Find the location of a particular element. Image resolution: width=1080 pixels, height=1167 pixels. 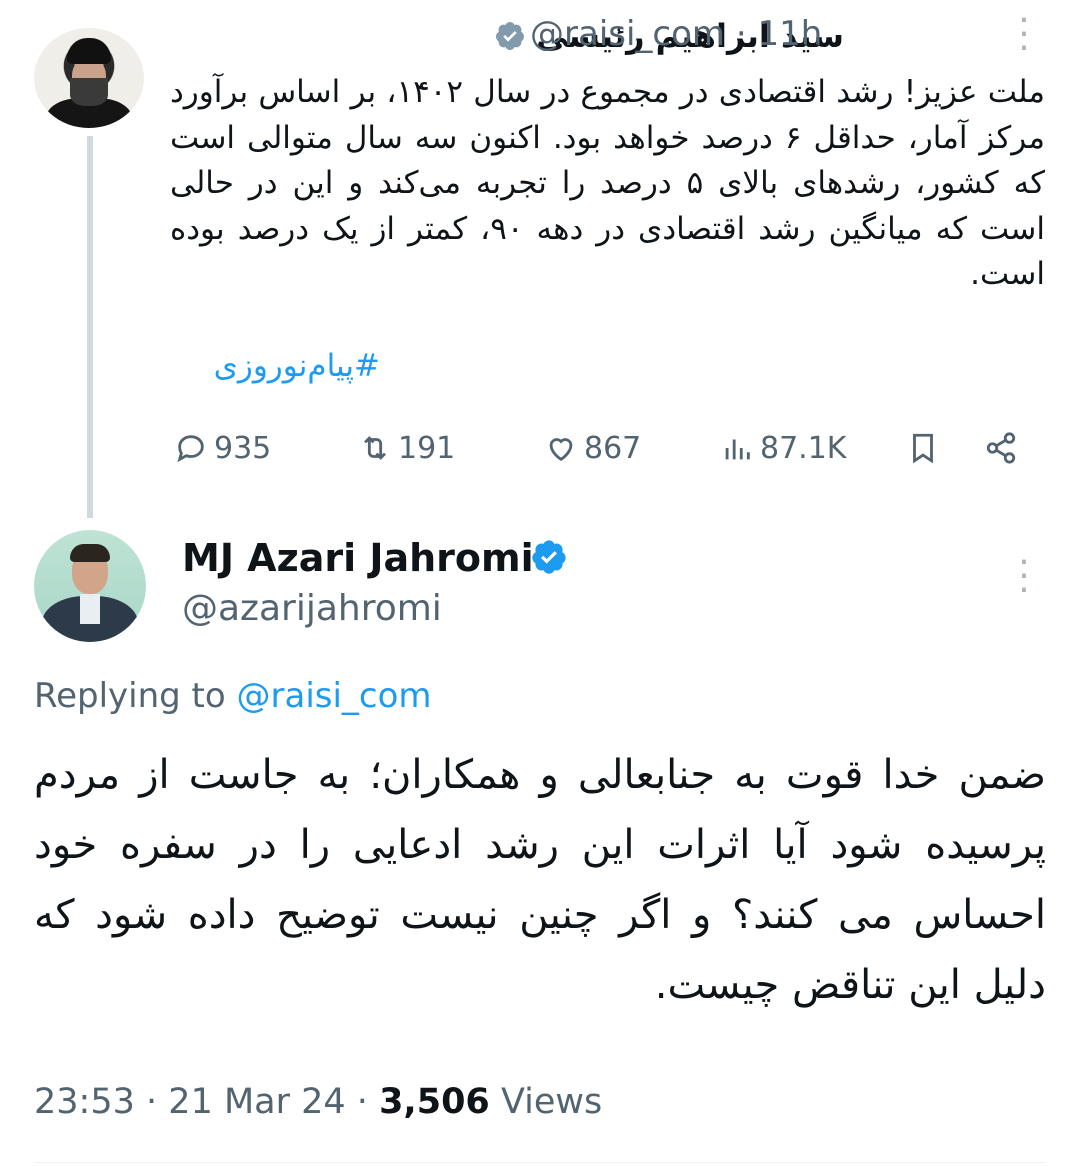

retweet-count: 191 is located at coordinates (427, 448).